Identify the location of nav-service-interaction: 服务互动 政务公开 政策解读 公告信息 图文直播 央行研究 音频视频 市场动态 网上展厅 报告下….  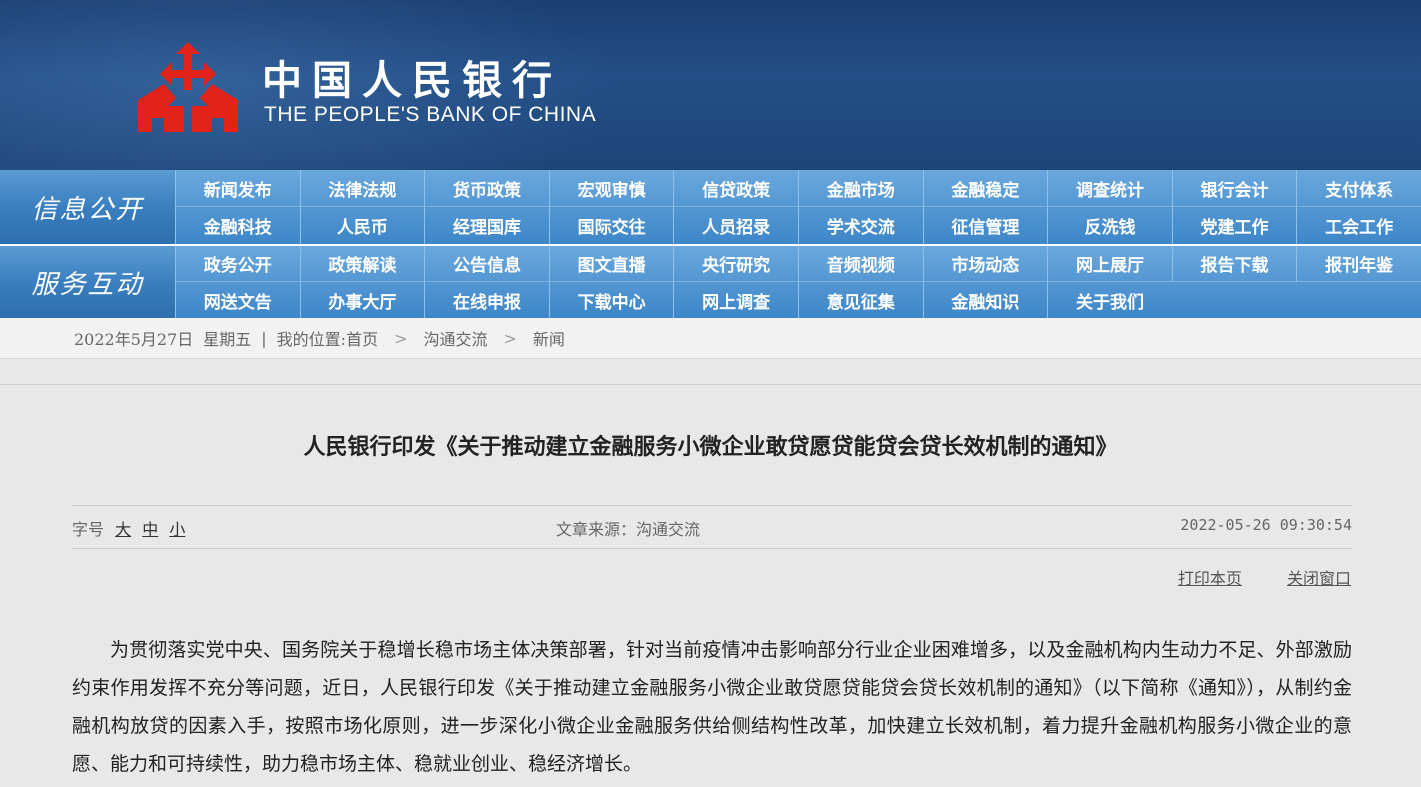
(710, 281).